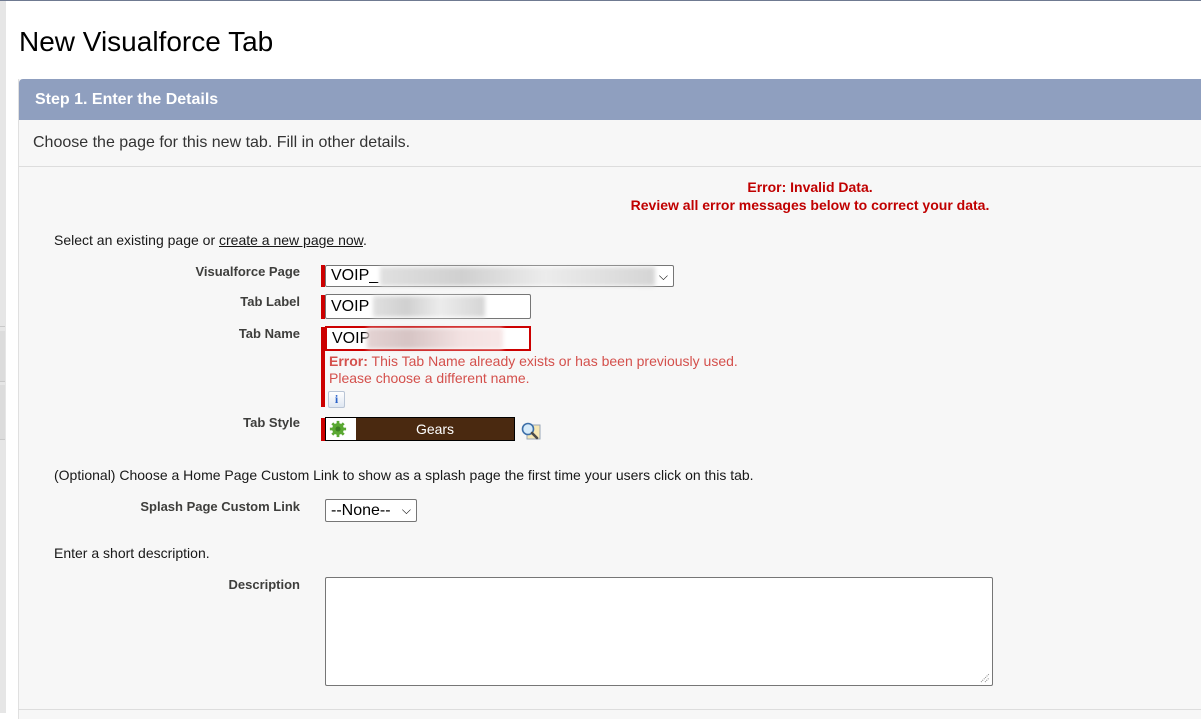 This screenshot has height=719, width=1201. What do you see at coordinates (351, 338) in the screenshot?
I see `tab-name-value: VOIP` at bounding box center [351, 338].